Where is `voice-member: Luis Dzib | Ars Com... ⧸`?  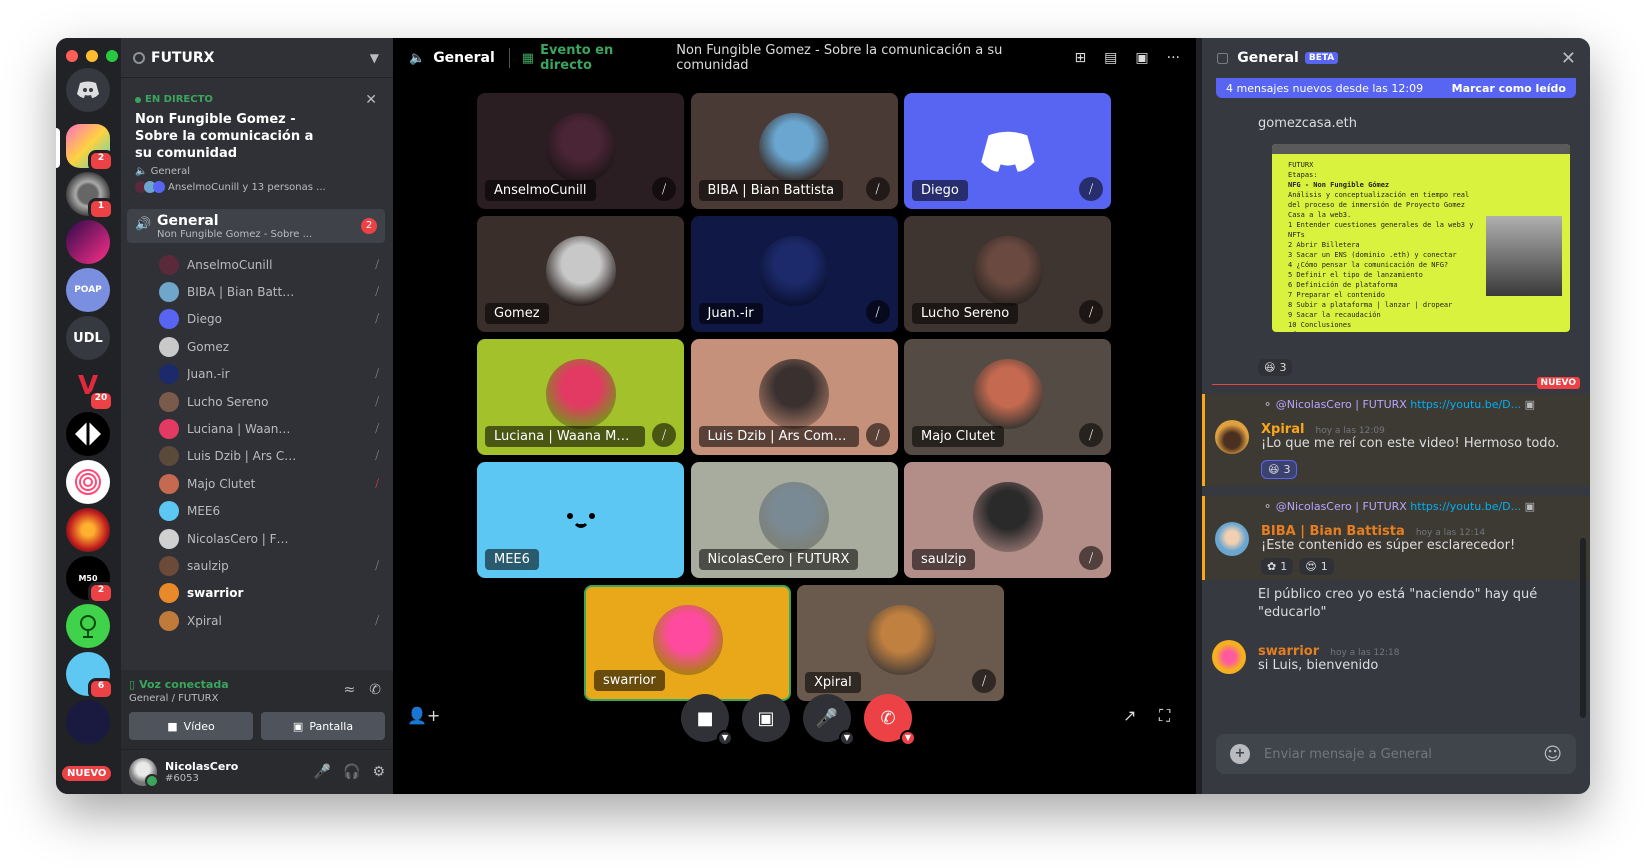
voice-member: Luis Dzib | Ars Com... ⧸ is located at coordinates (257, 456).